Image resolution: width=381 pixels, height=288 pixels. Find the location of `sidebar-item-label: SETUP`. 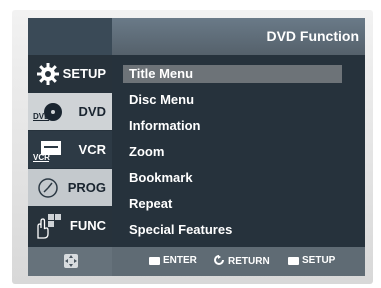

sidebar-item-label: SETUP is located at coordinates (84, 73).